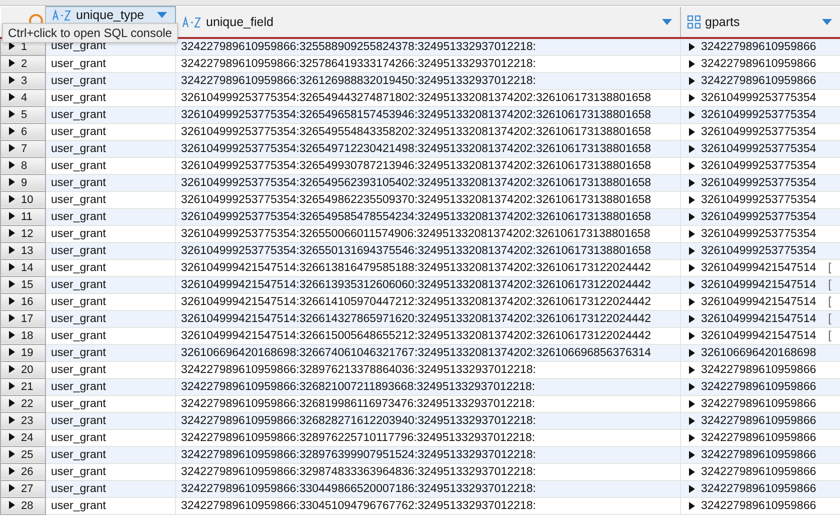  Describe the element at coordinates (23, 250) in the screenshot. I see `row-number: 13` at that location.